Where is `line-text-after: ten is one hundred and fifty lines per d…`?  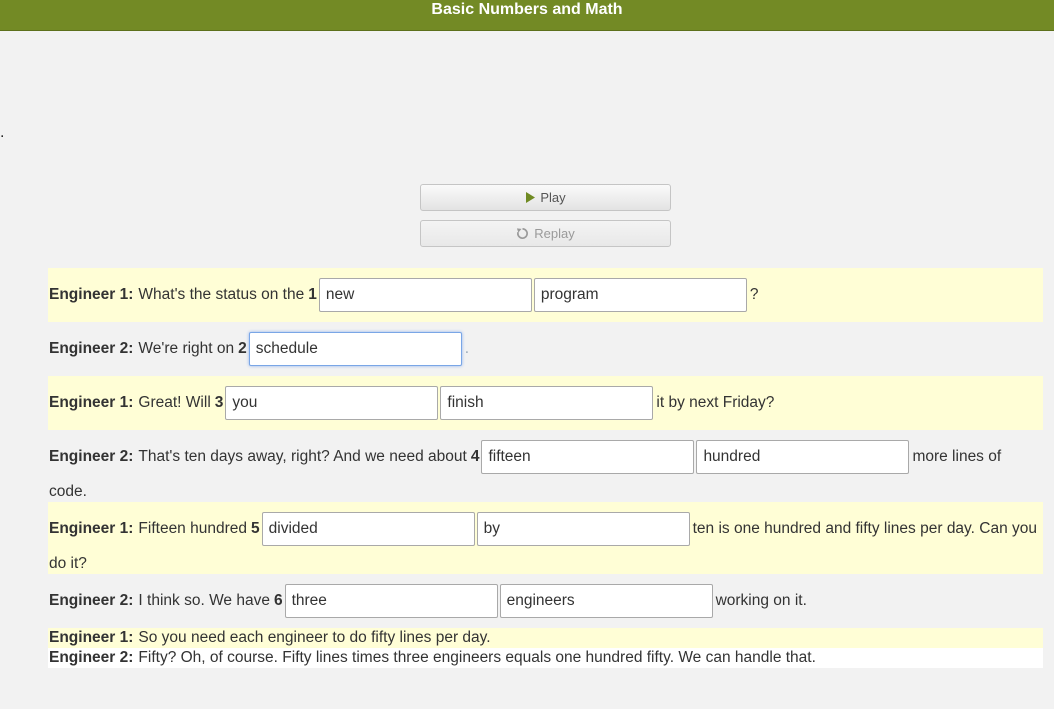 line-text-after: ten is one hundred and fifty lines per d… is located at coordinates (865, 528).